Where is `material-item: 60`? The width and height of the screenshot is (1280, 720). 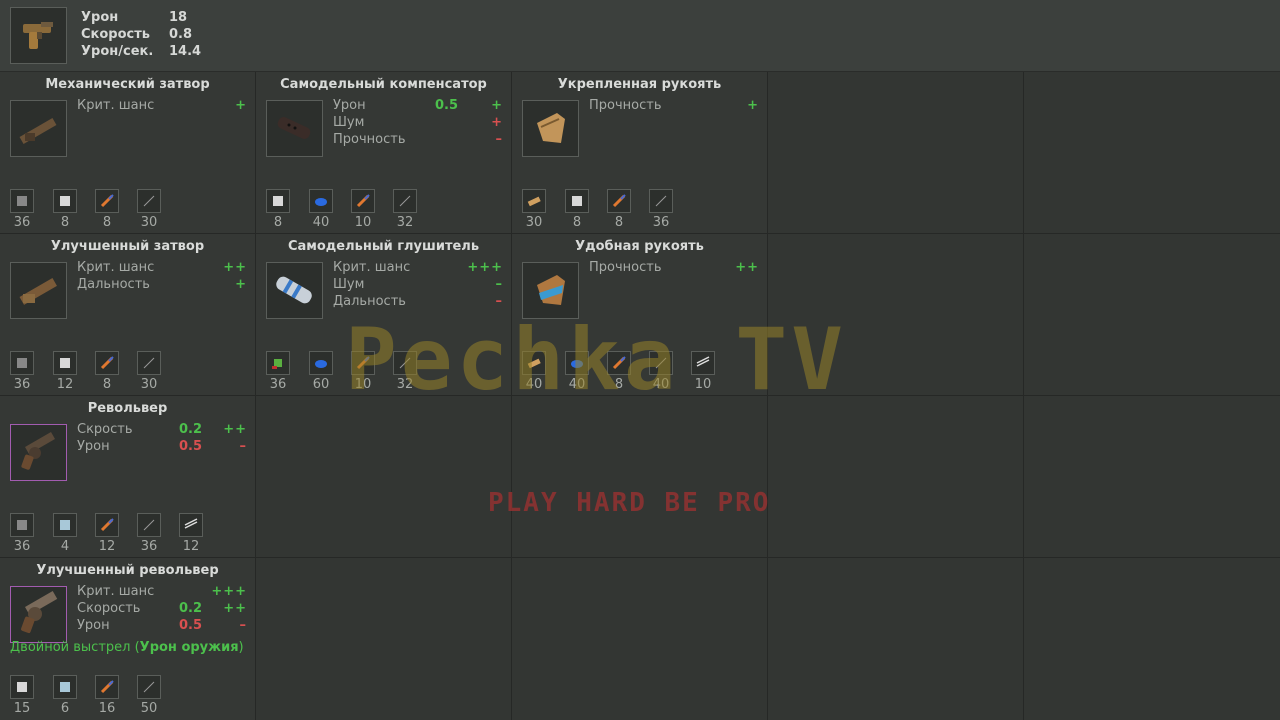
material-item: 60 is located at coordinates (321, 371).